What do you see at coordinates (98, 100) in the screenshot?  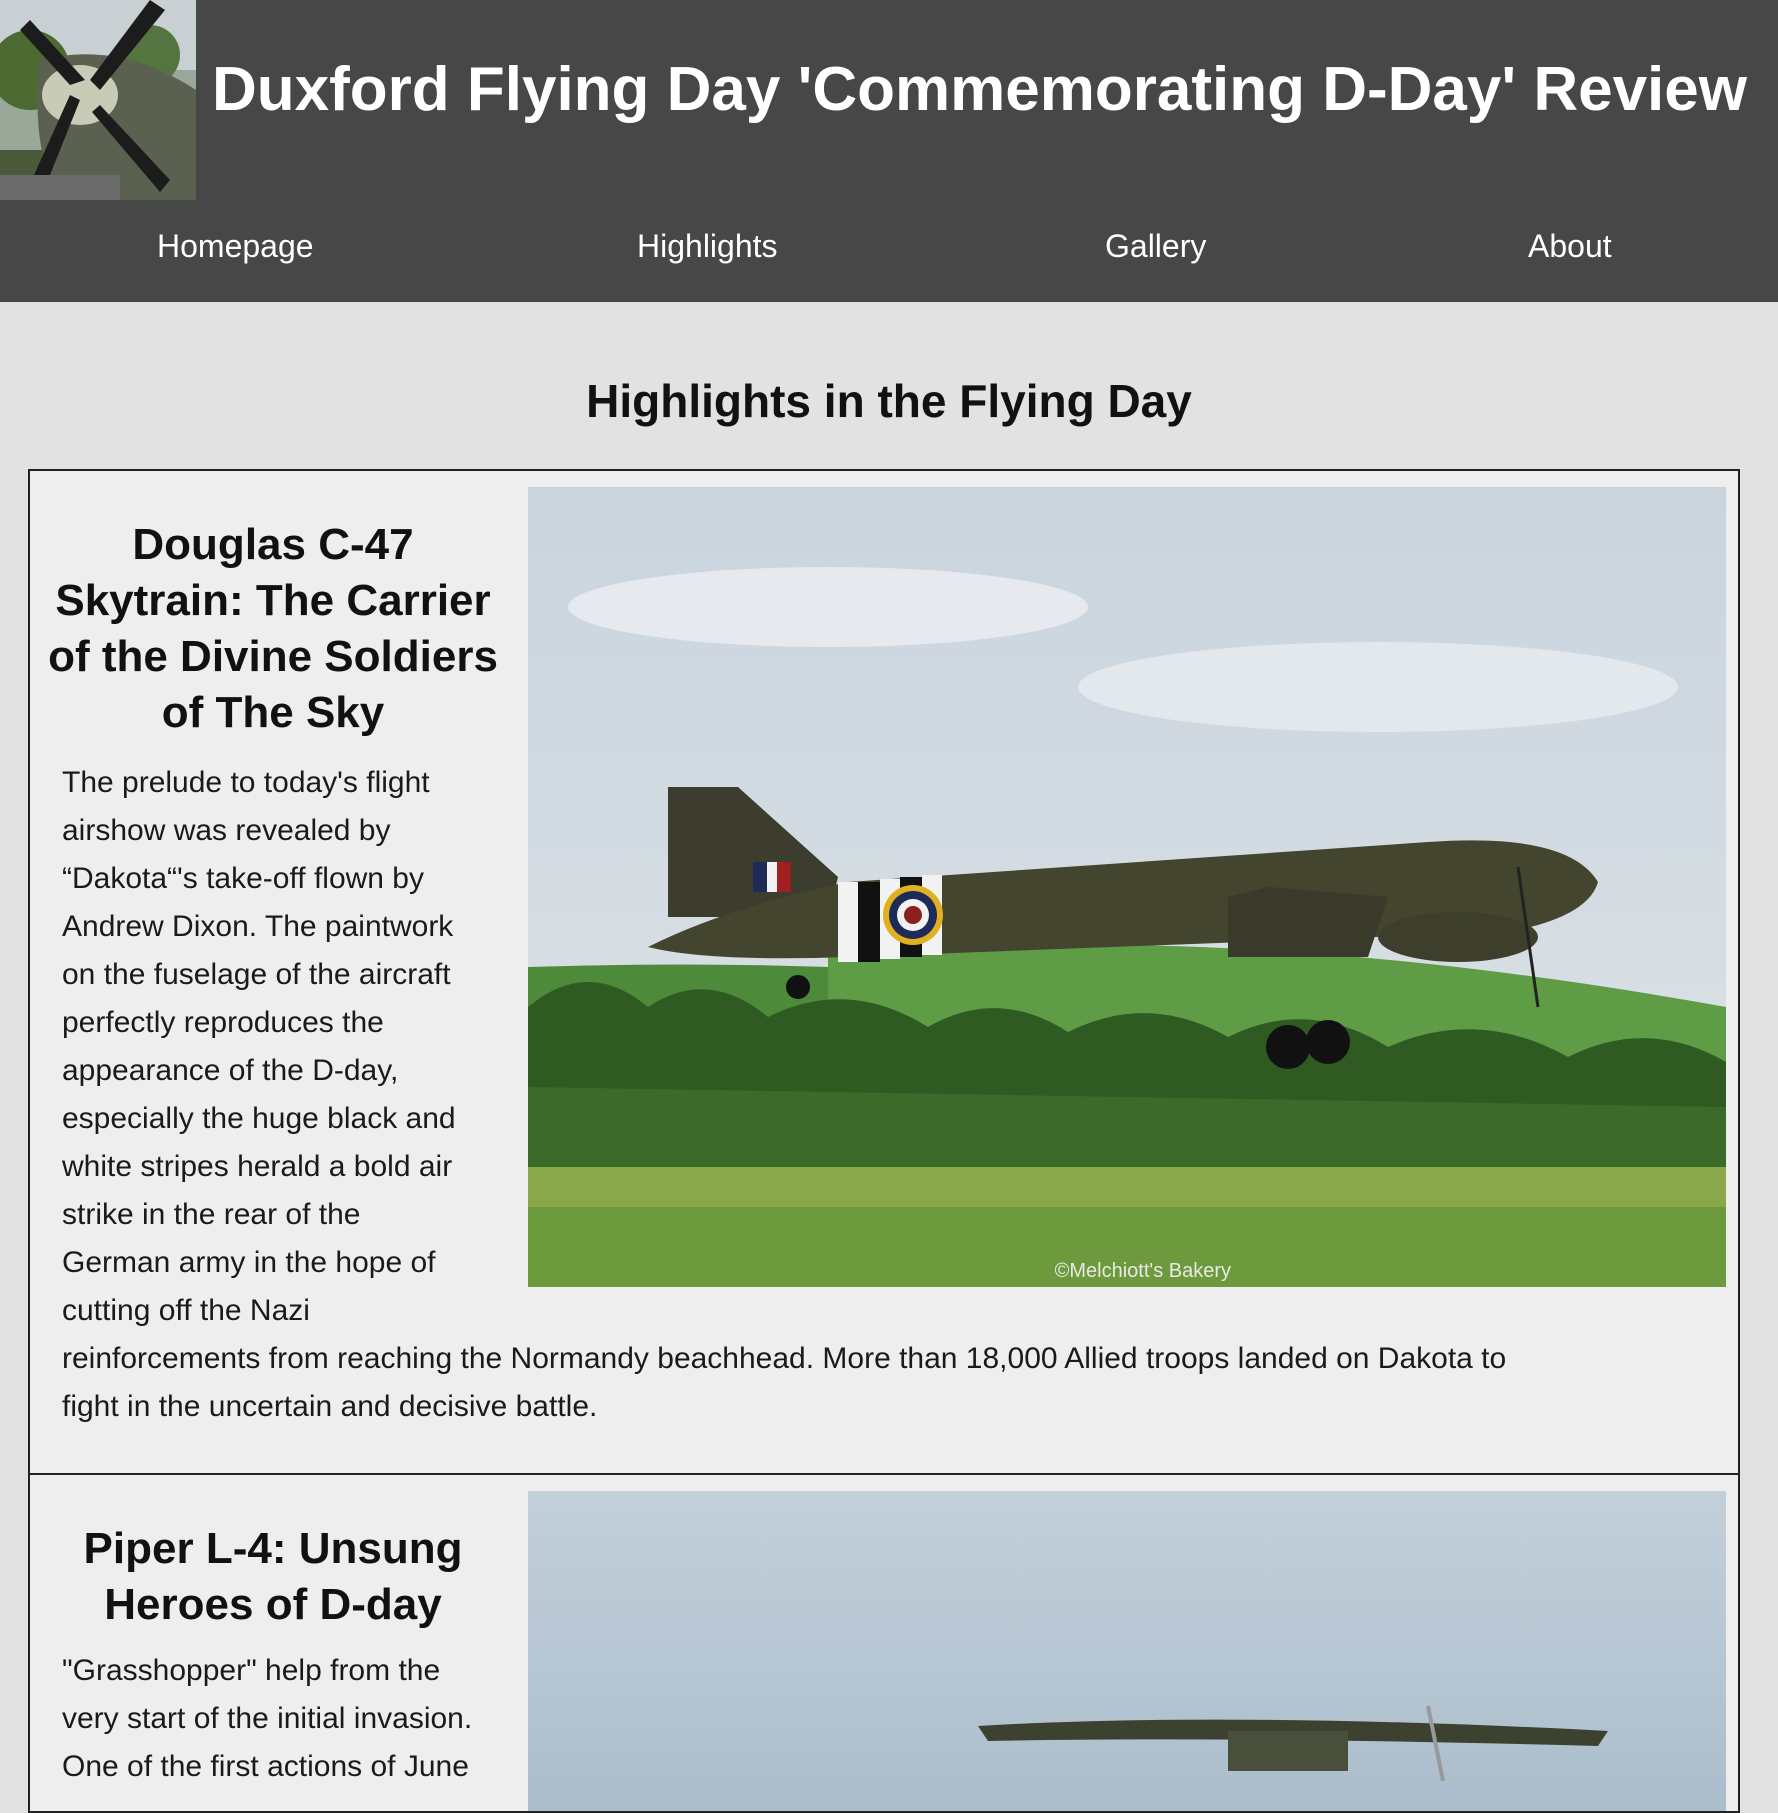 I see `logo-spitfire-propeller-icon` at bounding box center [98, 100].